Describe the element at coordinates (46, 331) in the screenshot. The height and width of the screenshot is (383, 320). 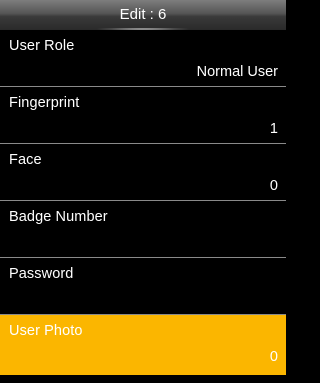
I see `menu-item-label: User Photo` at that location.